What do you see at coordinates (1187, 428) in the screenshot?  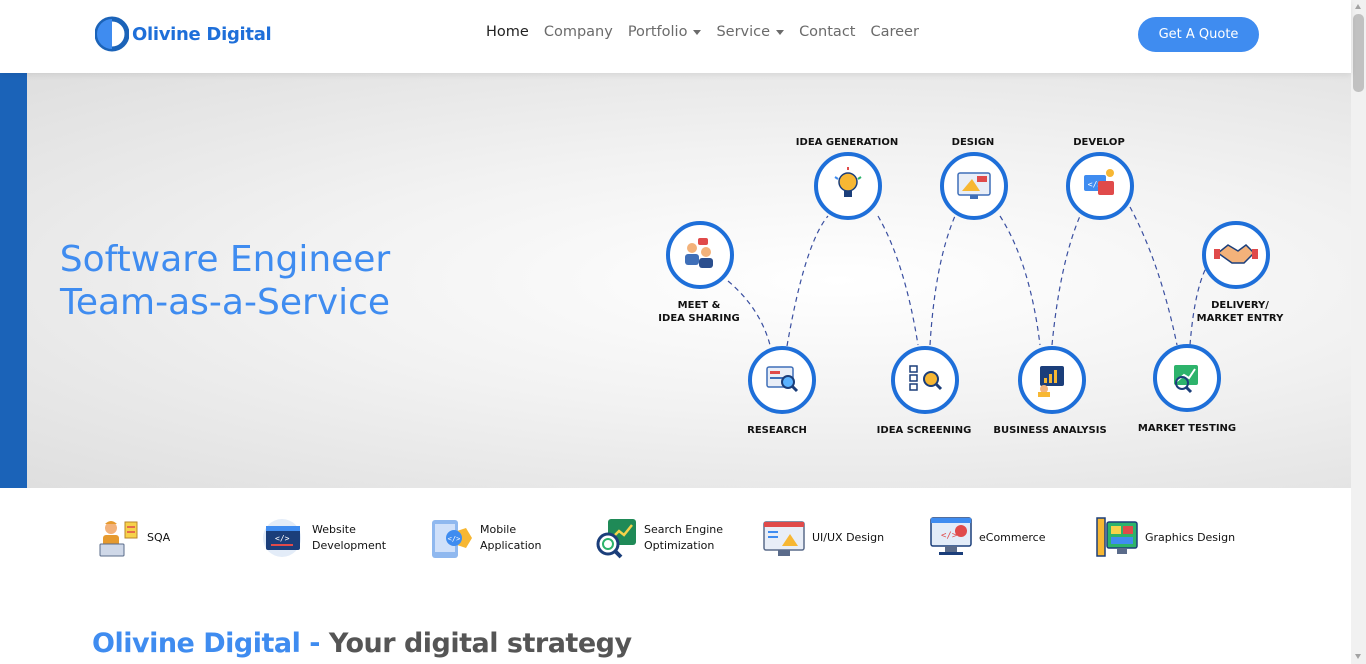 I see `step-market-testing-label: MARKET TESTING` at bounding box center [1187, 428].